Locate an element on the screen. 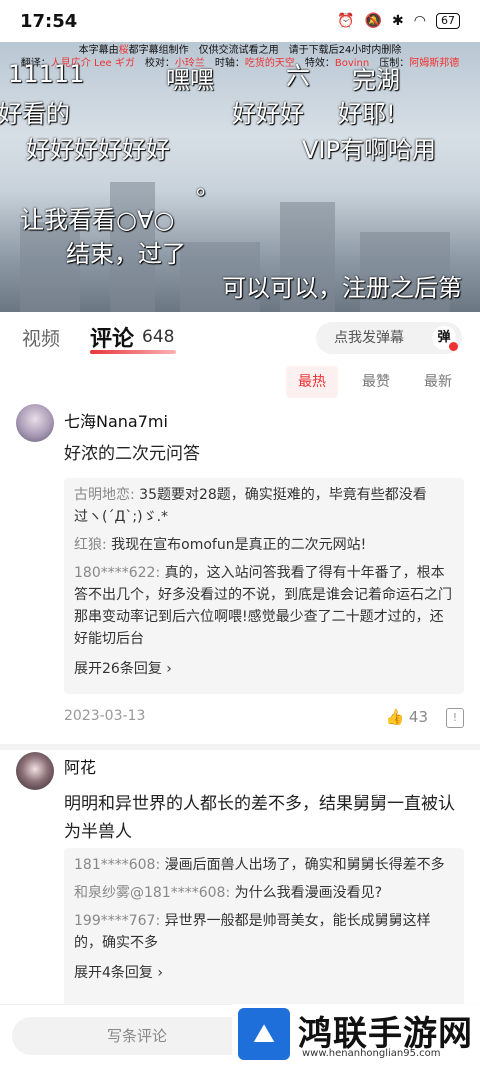 The width and height of the screenshot is (480, 1067). reply-item: 和泉纱雾@181****608: 为什么我看漫画没看见? is located at coordinates (264, 893).